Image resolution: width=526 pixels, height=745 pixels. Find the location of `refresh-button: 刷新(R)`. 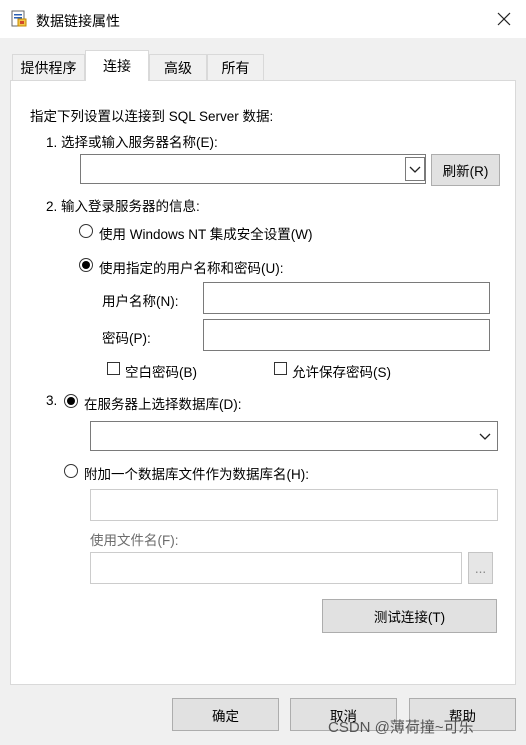

refresh-button: 刷新(R) is located at coordinates (465, 170).